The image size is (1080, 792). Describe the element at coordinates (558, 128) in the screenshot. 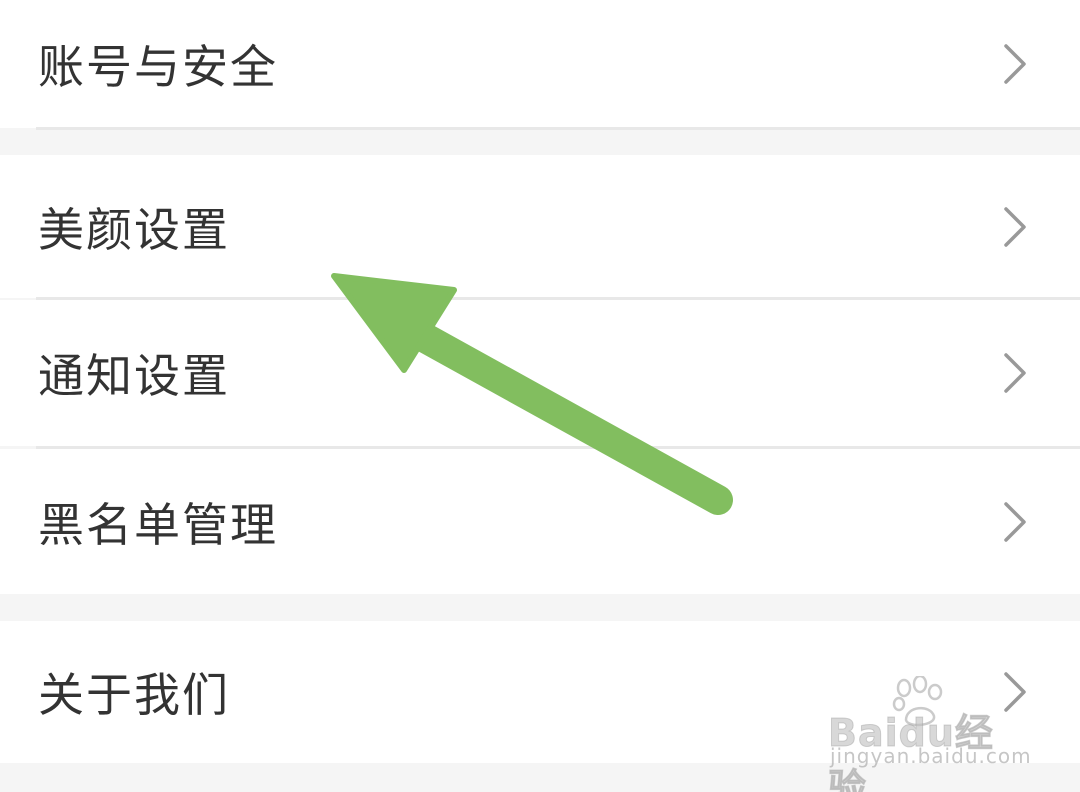

I see `divider` at that location.